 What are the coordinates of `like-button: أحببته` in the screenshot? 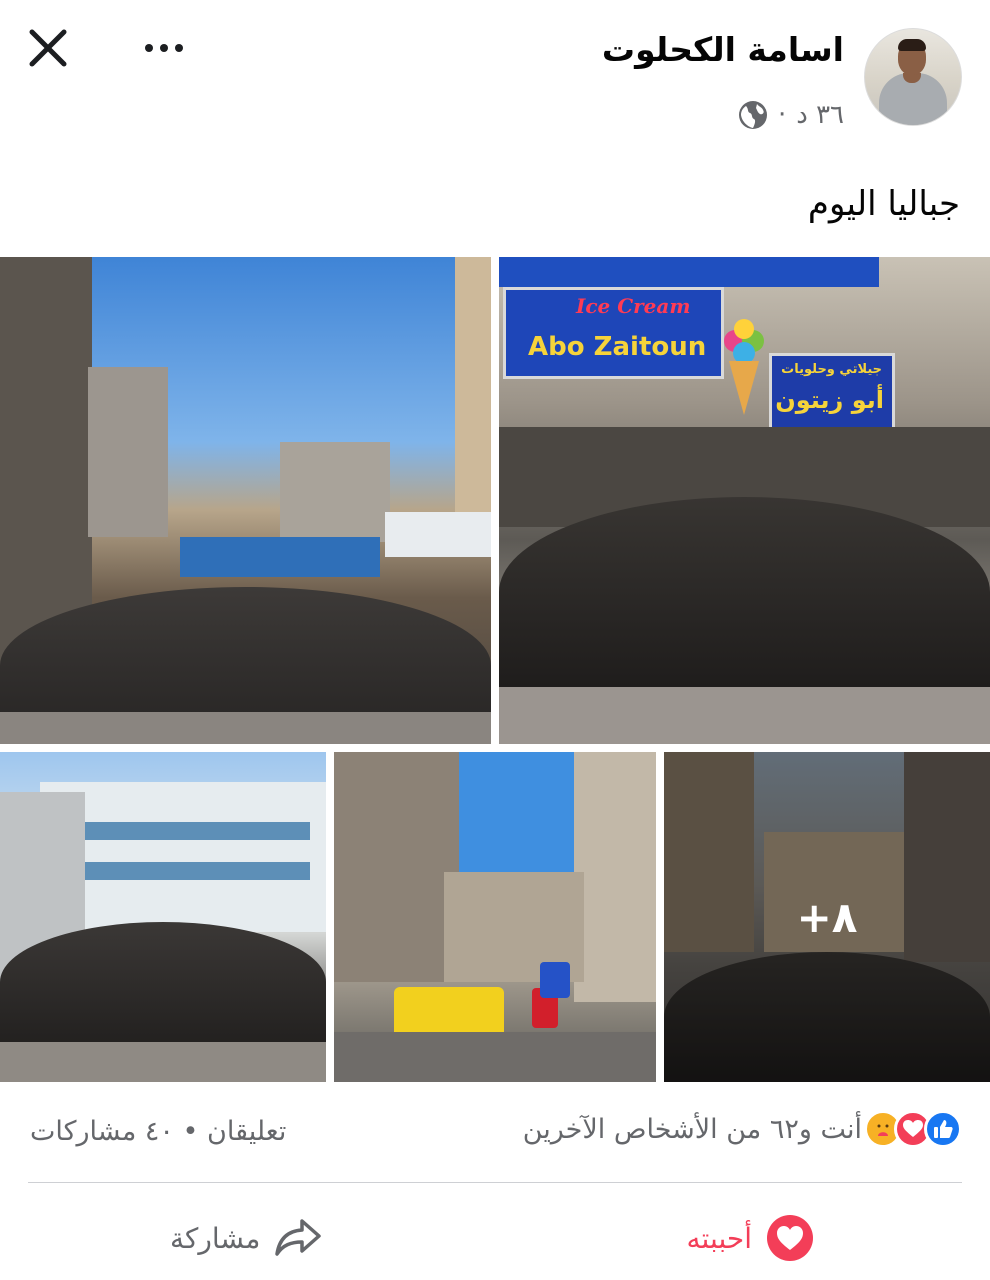 It's located at (750, 1238).